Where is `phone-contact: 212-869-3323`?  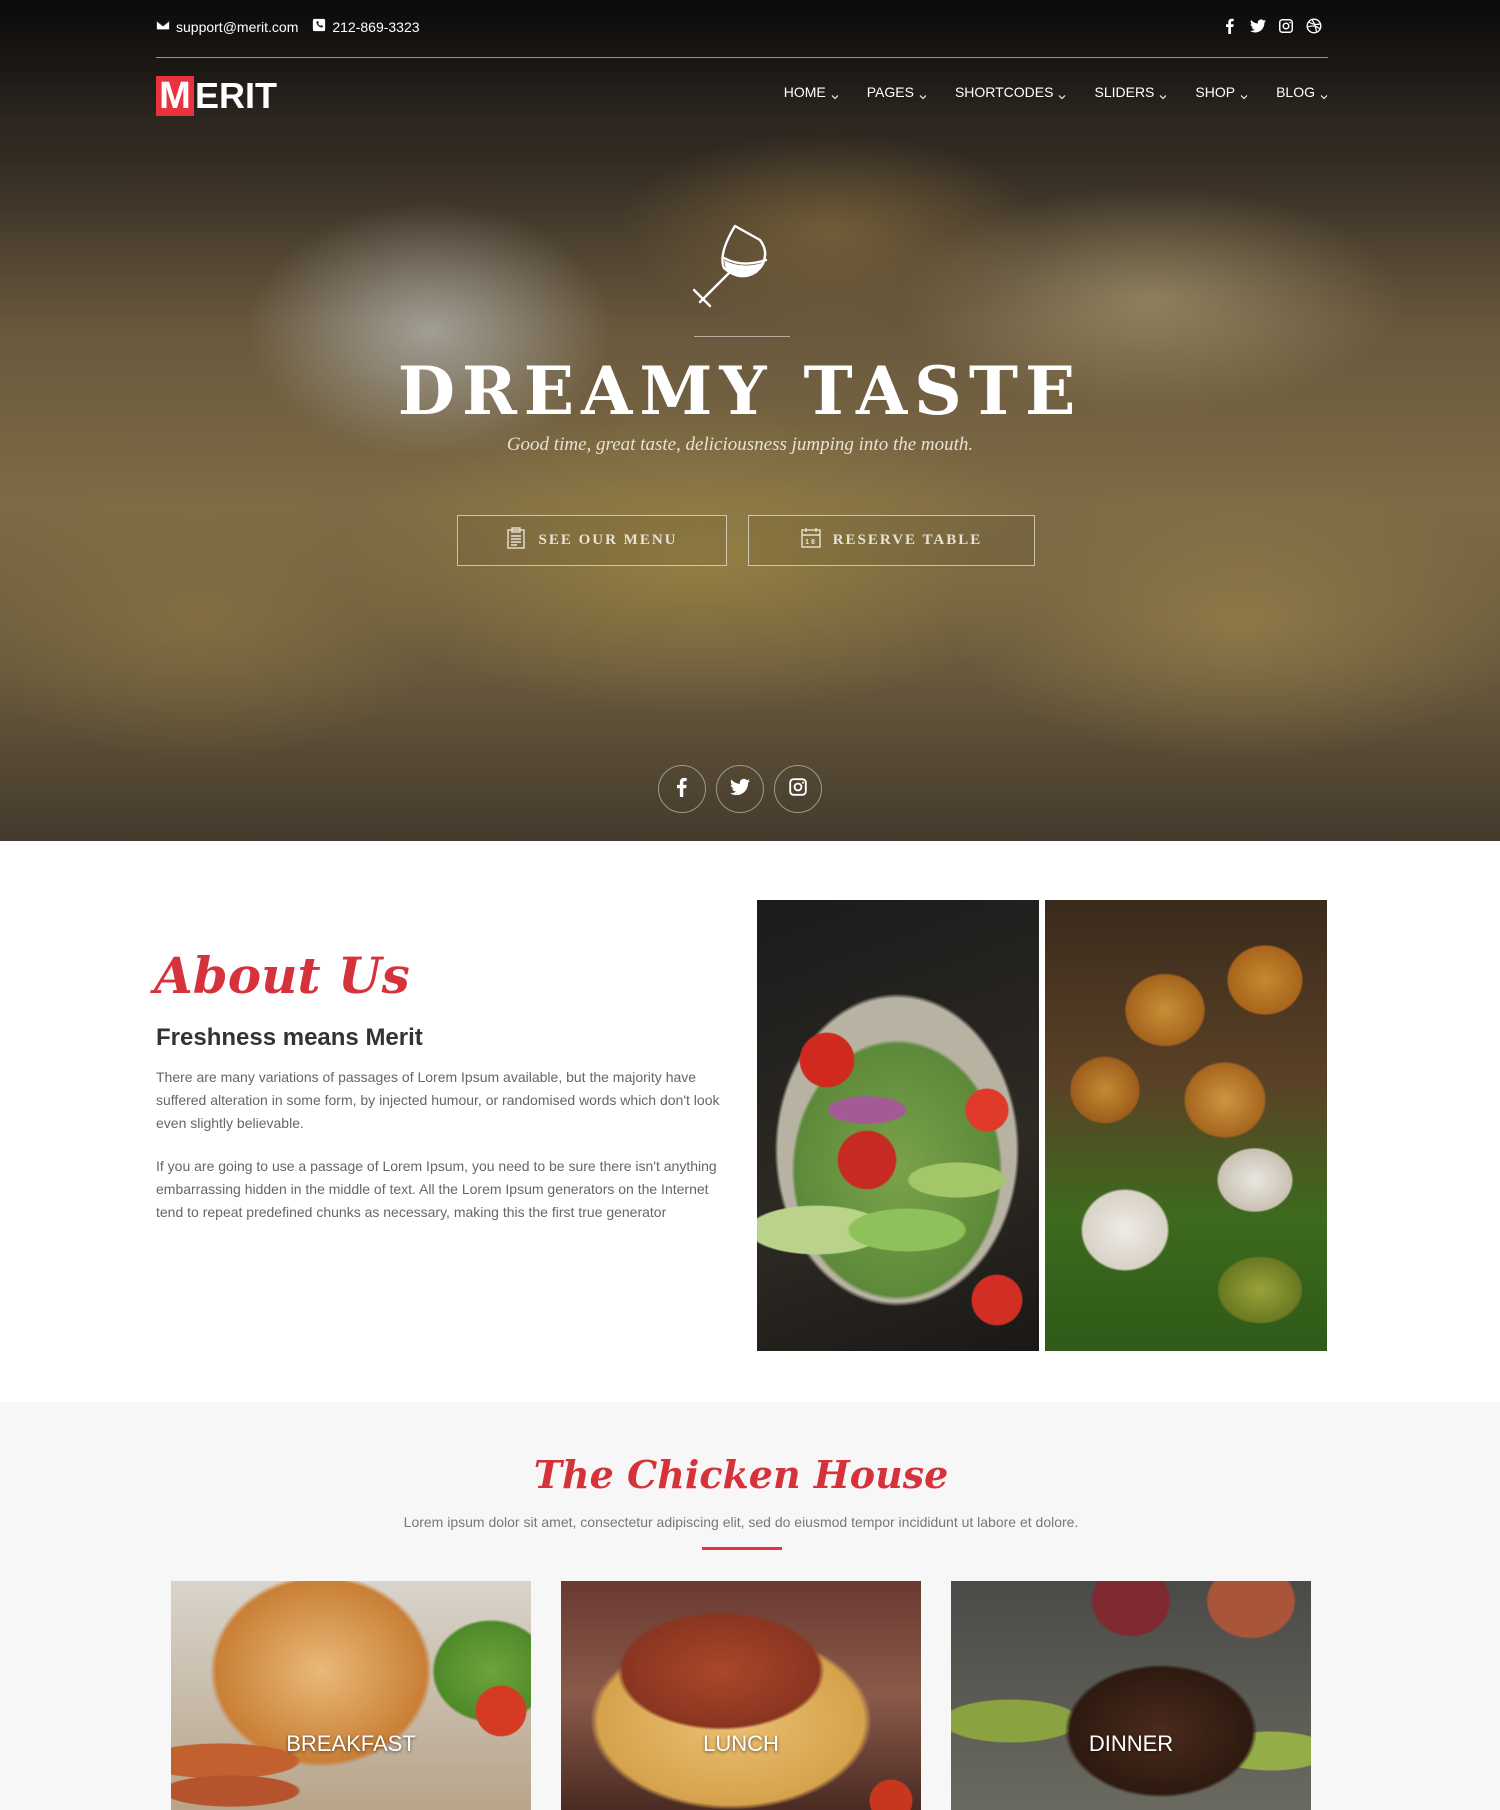
phone-contact: 212-869-3323 is located at coordinates (366, 26).